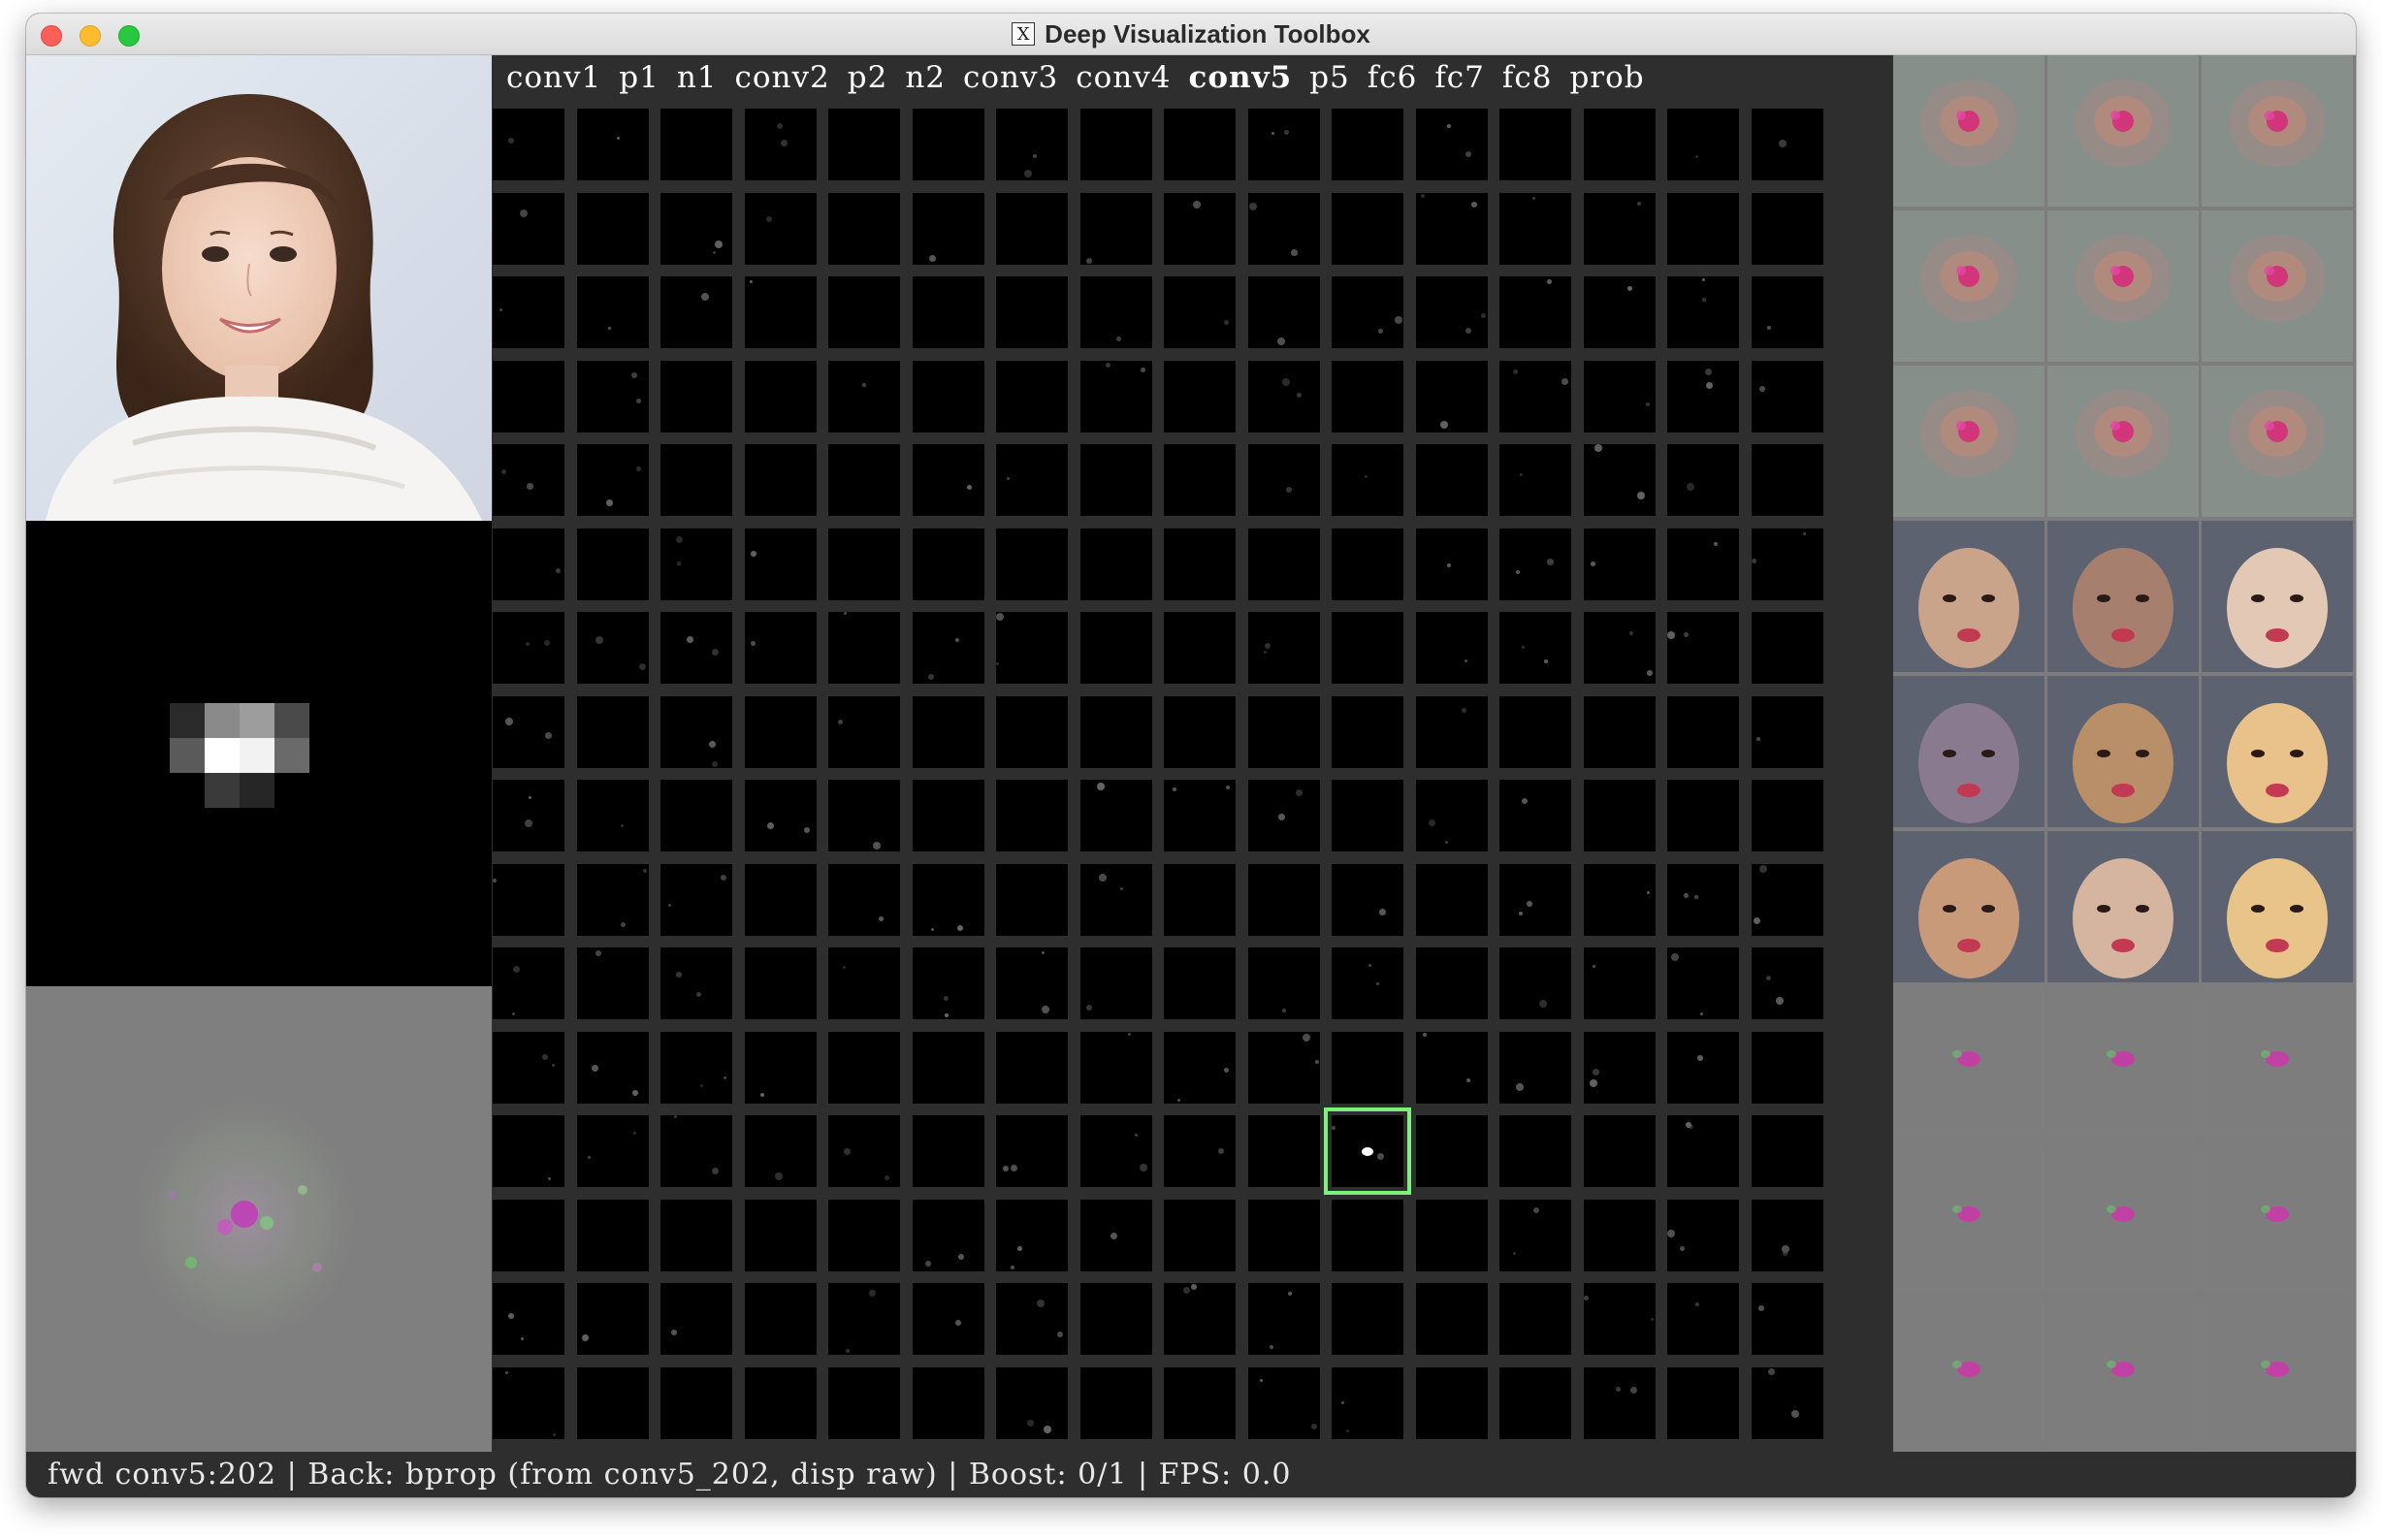 The height and width of the screenshot is (1540, 2382). Describe the element at coordinates (1459, 78) in the screenshot. I see `layer-tab-fc7: fc7` at that location.